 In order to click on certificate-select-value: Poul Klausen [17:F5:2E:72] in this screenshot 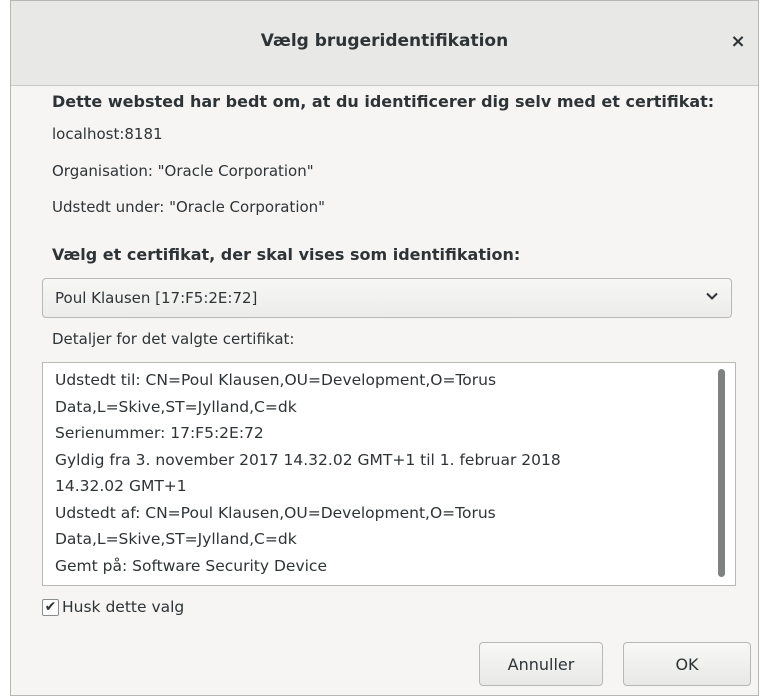, I will do `click(156, 298)`.